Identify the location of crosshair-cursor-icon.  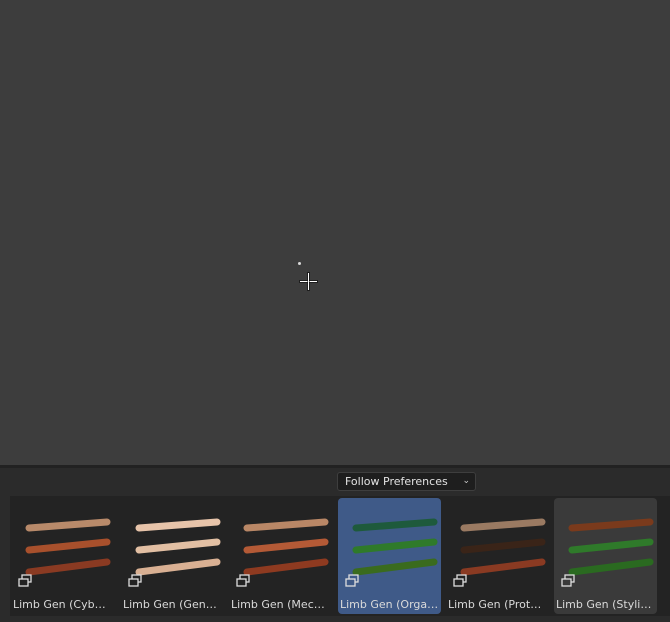
(308, 281).